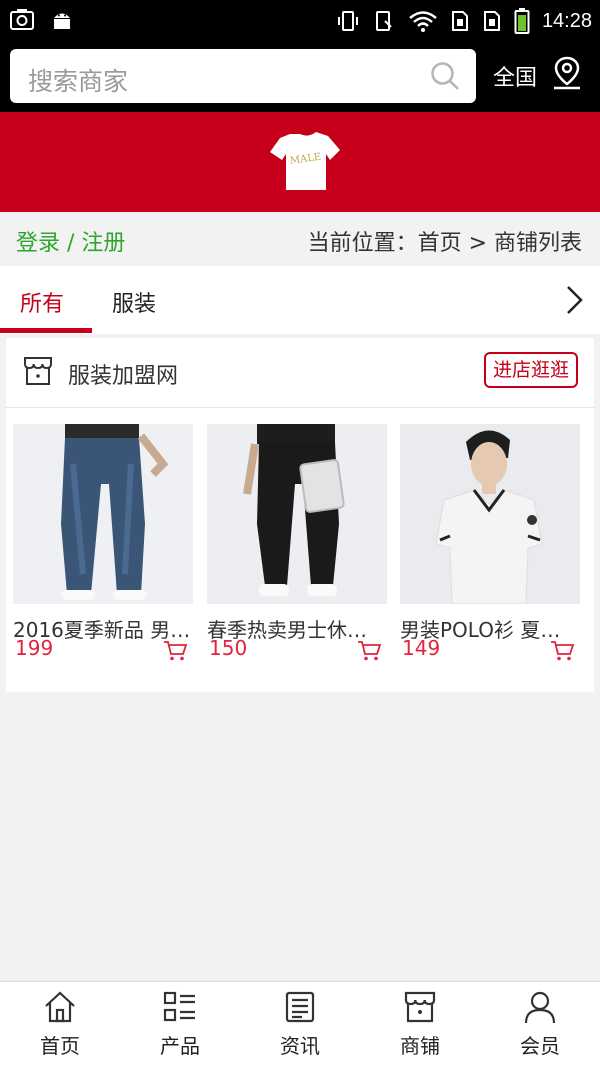 The image size is (600, 1067). I want to click on shop-header: 服装加盟网 进店逛逛, so click(300, 373).